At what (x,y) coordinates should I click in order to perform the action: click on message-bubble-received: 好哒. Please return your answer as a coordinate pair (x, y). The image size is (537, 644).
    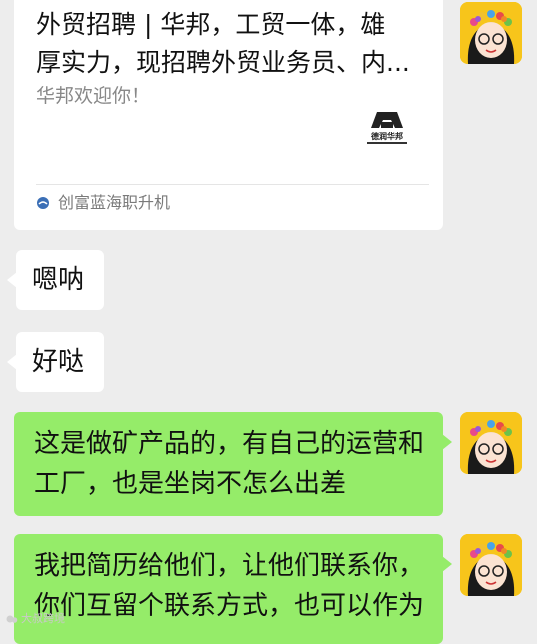
    Looking at the image, I should click on (55, 362).